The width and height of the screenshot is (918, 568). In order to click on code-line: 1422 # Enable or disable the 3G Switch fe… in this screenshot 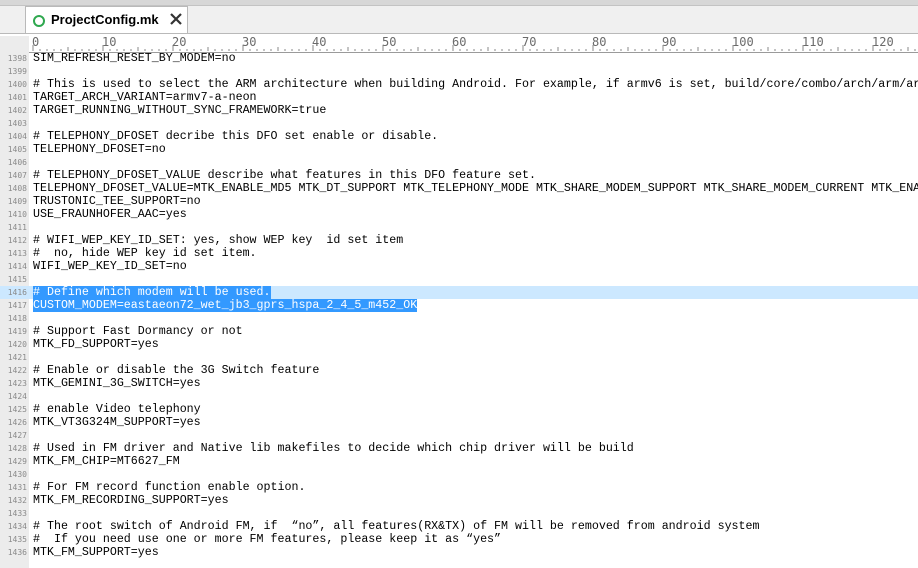, I will do `click(459, 370)`.